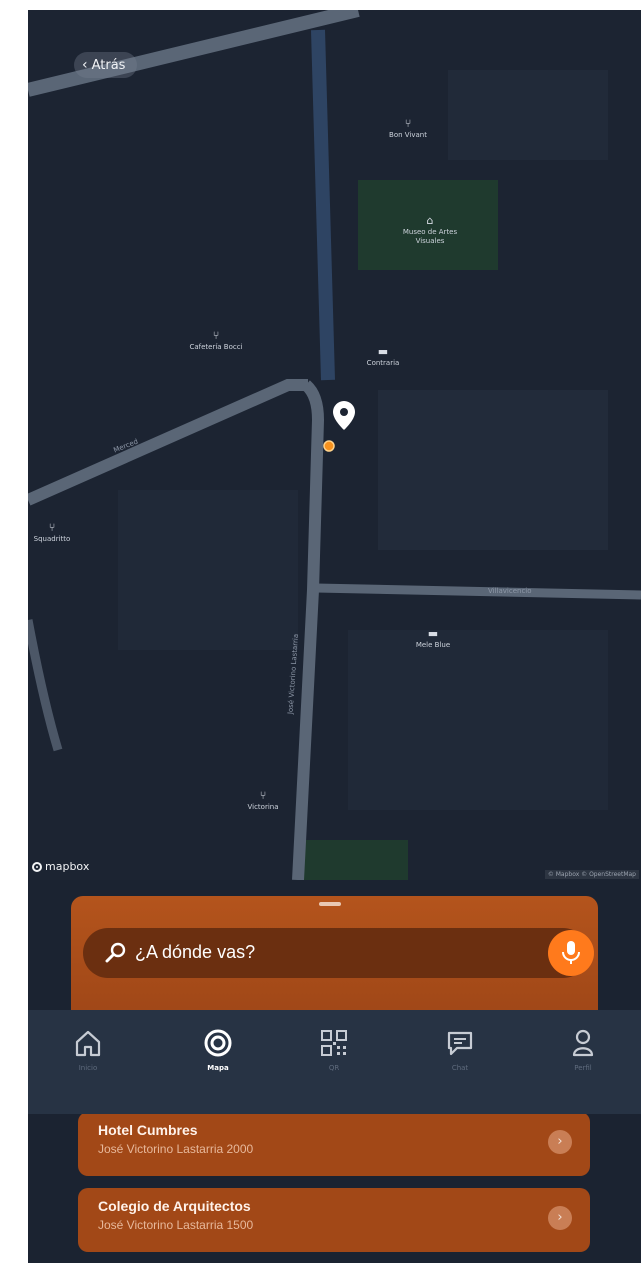 This screenshot has width=641, height=1263. I want to click on nav-item-perfil: Perfil, so click(583, 1050).